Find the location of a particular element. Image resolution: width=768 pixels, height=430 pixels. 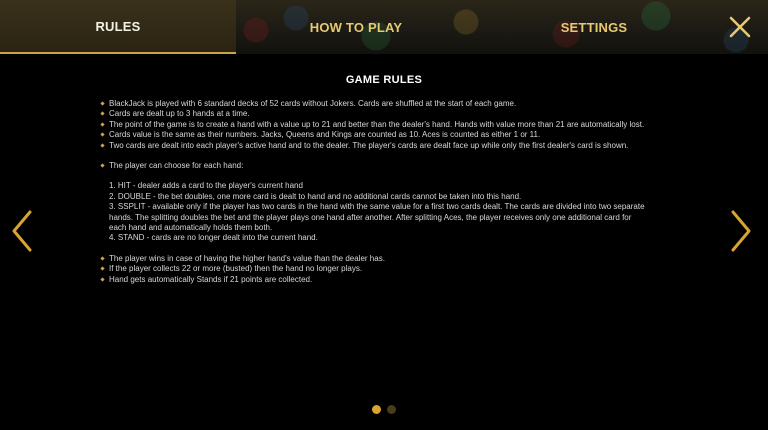

tab-settings: SETTINGS is located at coordinates (594, 27).